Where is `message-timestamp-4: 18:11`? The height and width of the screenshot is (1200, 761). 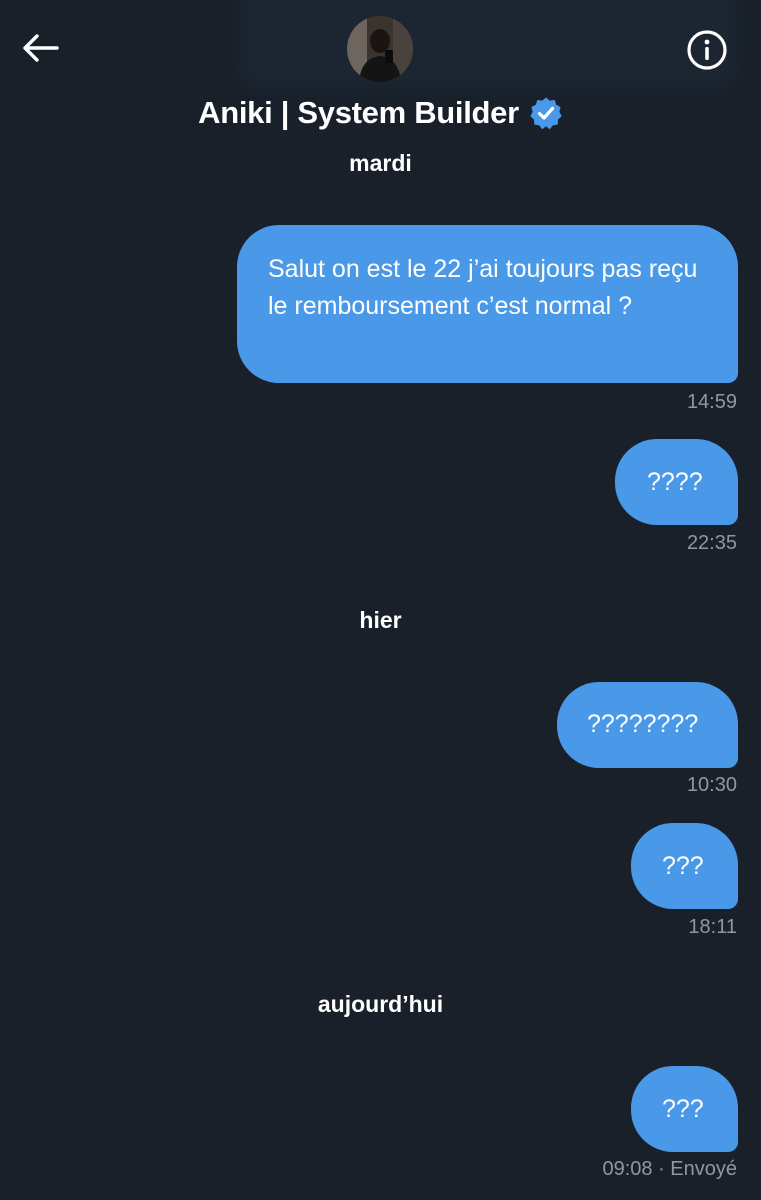
message-timestamp-4: 18:11 is located at coordinates (712, 927).